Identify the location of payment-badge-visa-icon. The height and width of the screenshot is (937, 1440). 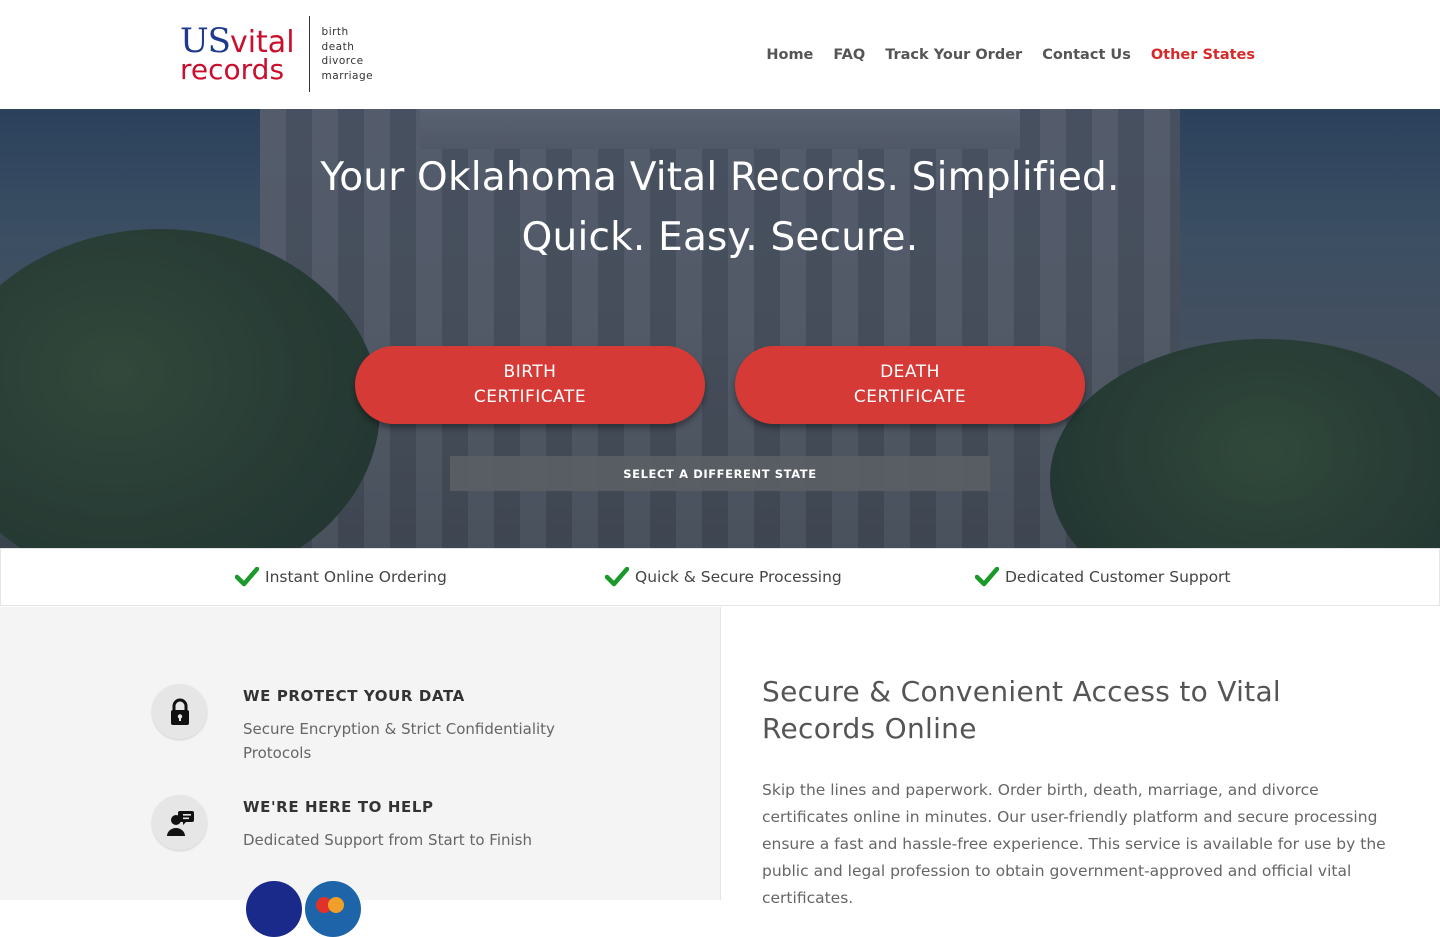
(274, 909).